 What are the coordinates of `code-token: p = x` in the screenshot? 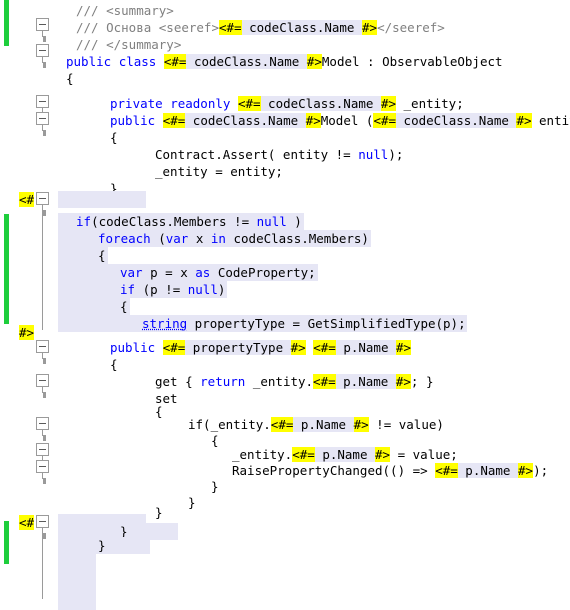 It's located at (169, 272).